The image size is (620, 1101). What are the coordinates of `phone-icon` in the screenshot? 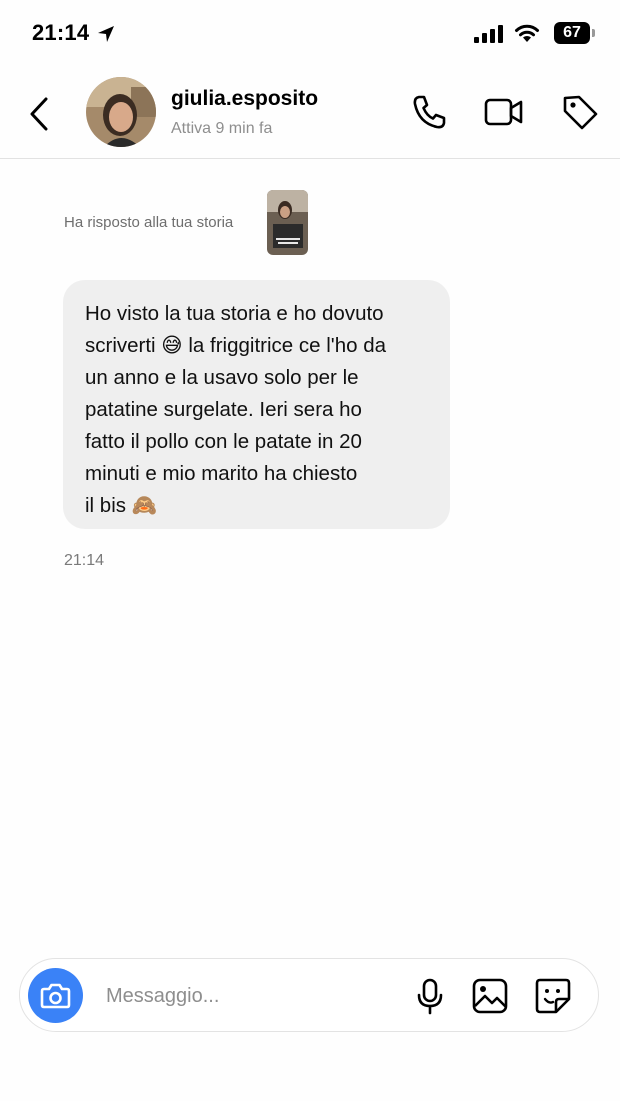 It's located at (429, 112).